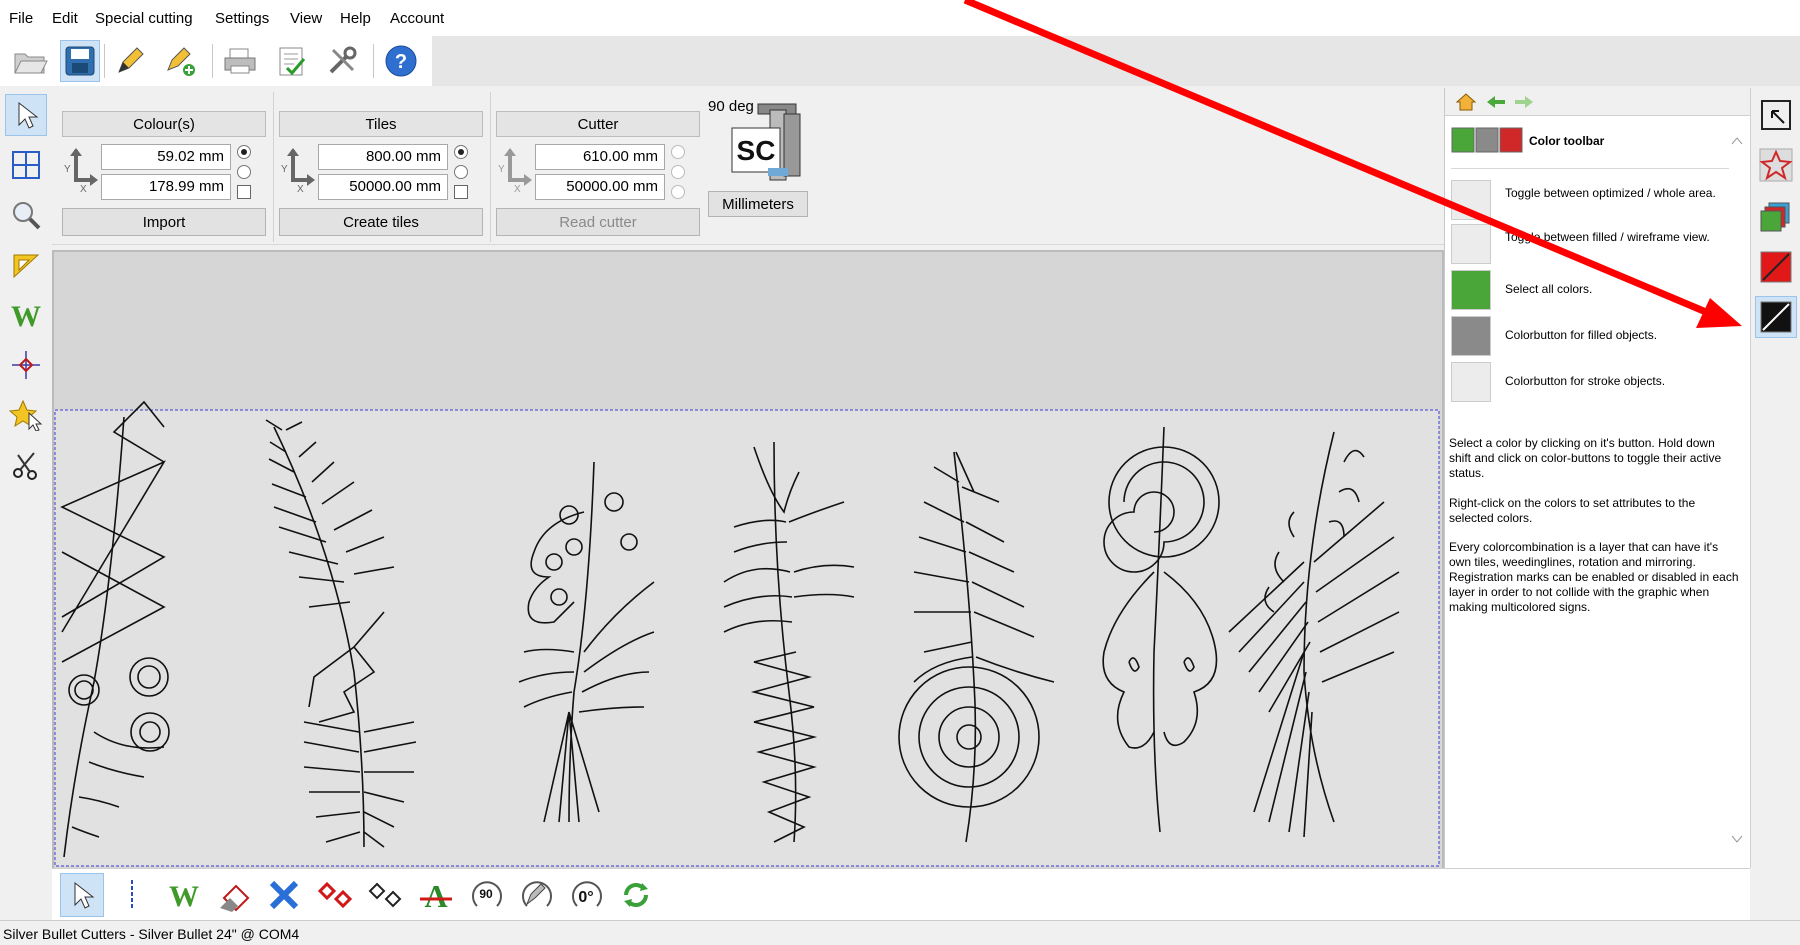  I want to click on delete-x-icon, so click(284, 895).